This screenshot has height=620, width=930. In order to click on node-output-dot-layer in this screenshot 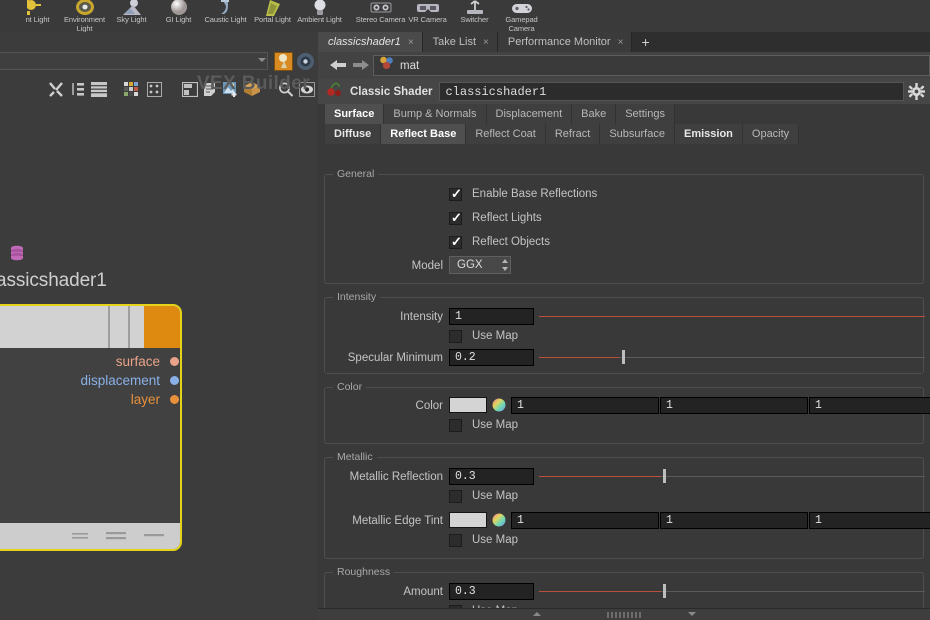, I will do `click(174, 399)`.